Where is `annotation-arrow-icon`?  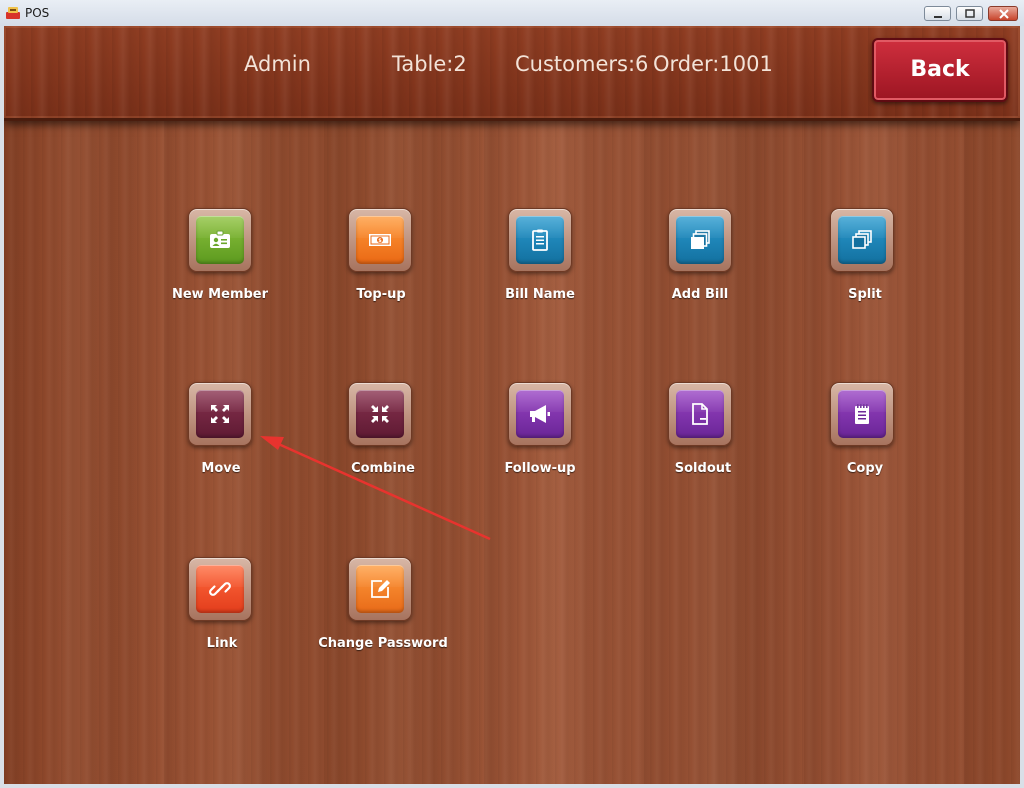
annotation-arrow-icon is located at coordinates (375, 488).